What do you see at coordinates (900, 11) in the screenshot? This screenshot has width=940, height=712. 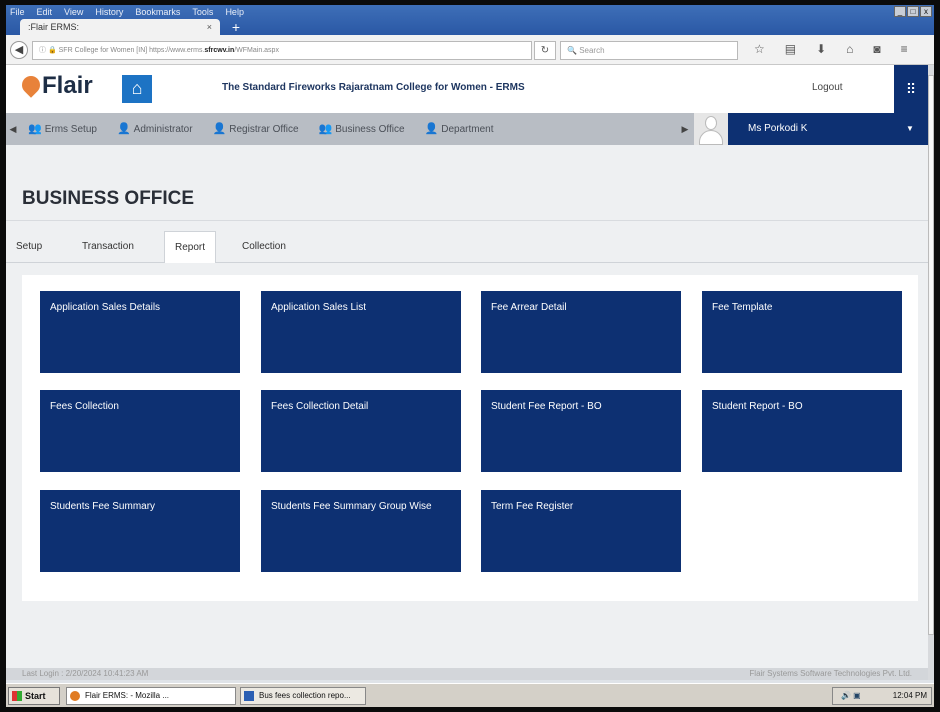 I see `minimize-button: _` at bounding box center [900, 11].